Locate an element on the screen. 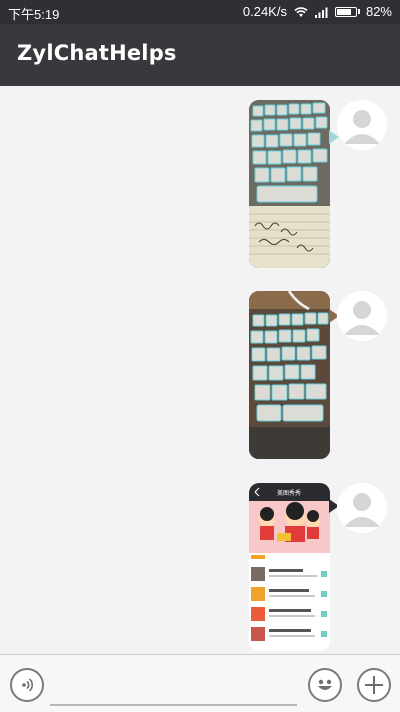 The height and width of the screenshot is (712, 400). voice-button is located at coordinates (27, 685).